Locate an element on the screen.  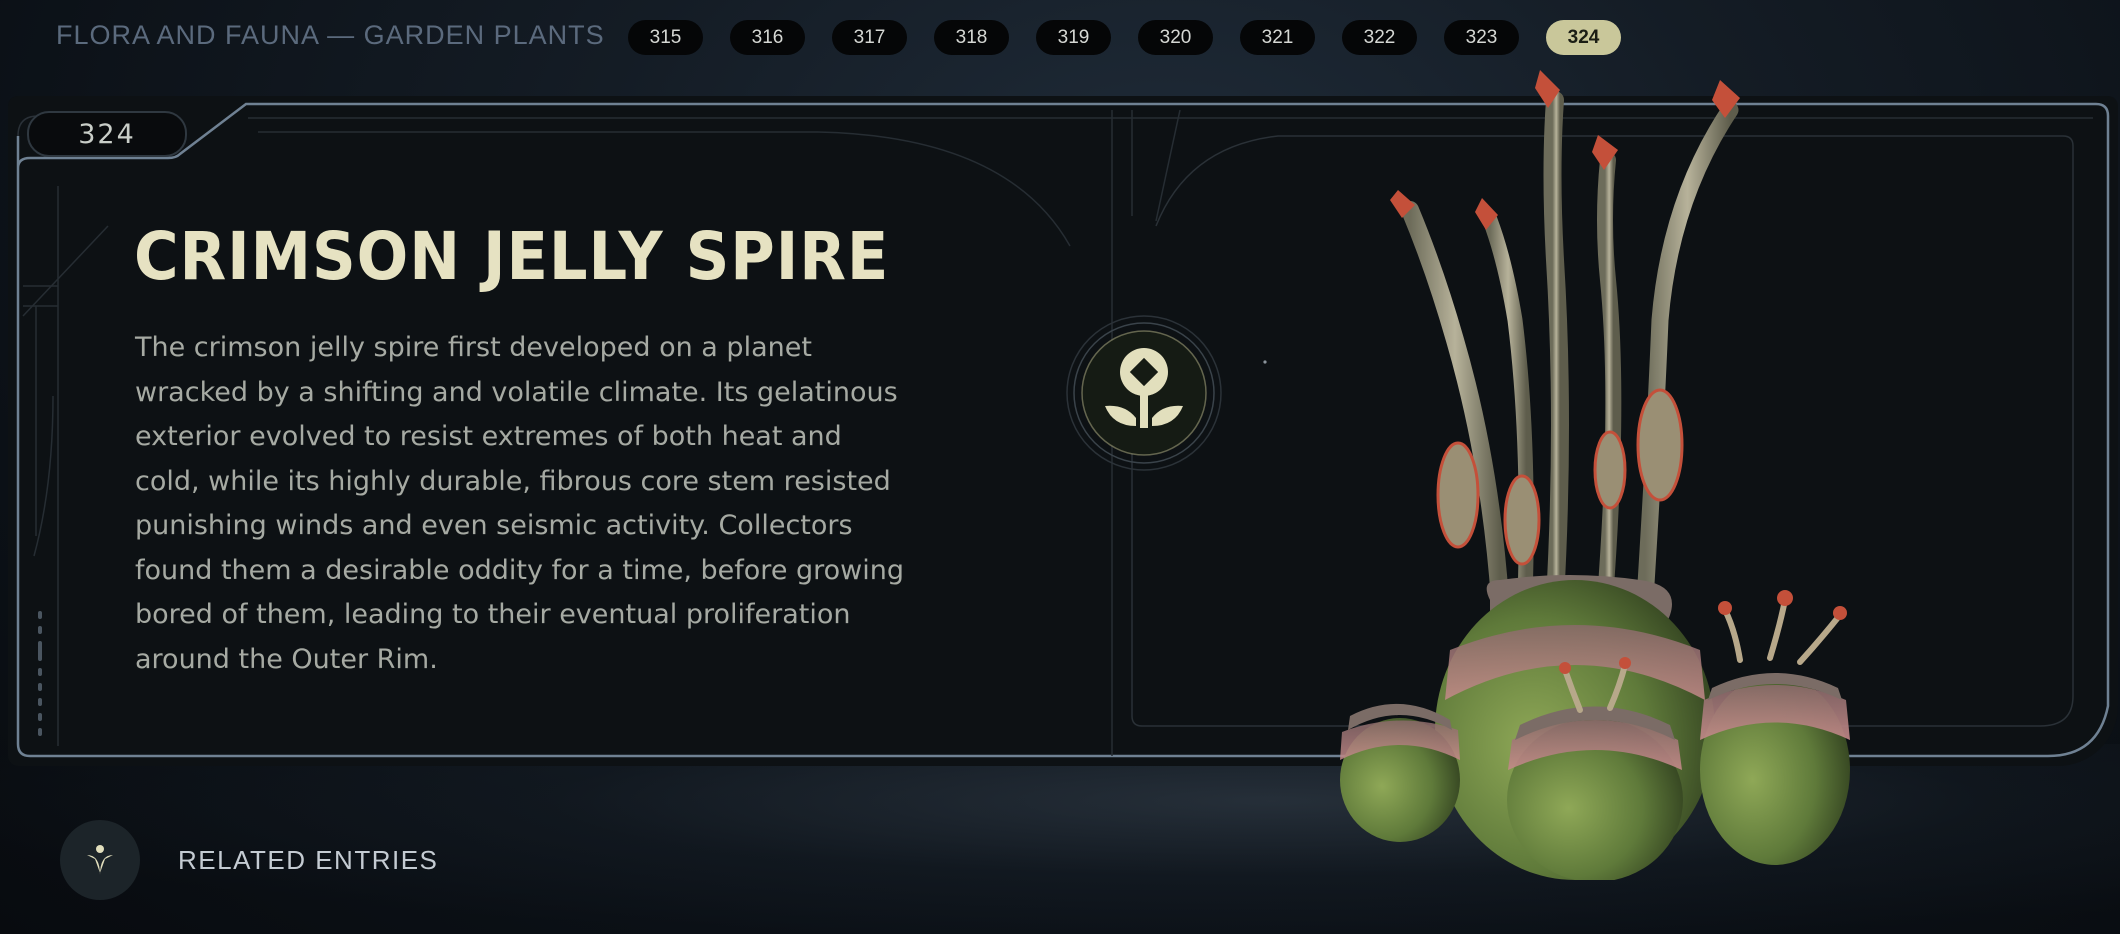
page-pill-317: 317 is located at coordinates (869, 37).